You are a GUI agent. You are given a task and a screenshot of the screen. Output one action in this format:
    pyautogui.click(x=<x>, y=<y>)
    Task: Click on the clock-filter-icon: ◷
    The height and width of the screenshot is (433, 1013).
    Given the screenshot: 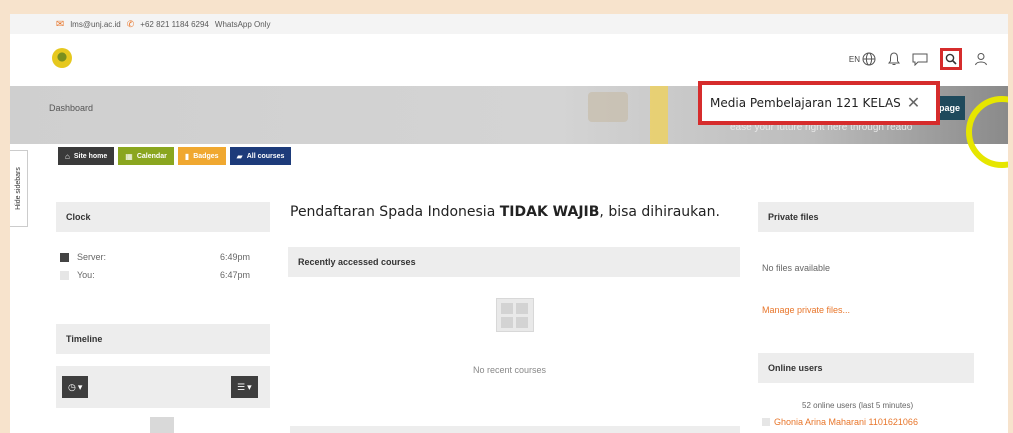 What is the action you would take?
    pyautogui.click(x=72, y=386)
    